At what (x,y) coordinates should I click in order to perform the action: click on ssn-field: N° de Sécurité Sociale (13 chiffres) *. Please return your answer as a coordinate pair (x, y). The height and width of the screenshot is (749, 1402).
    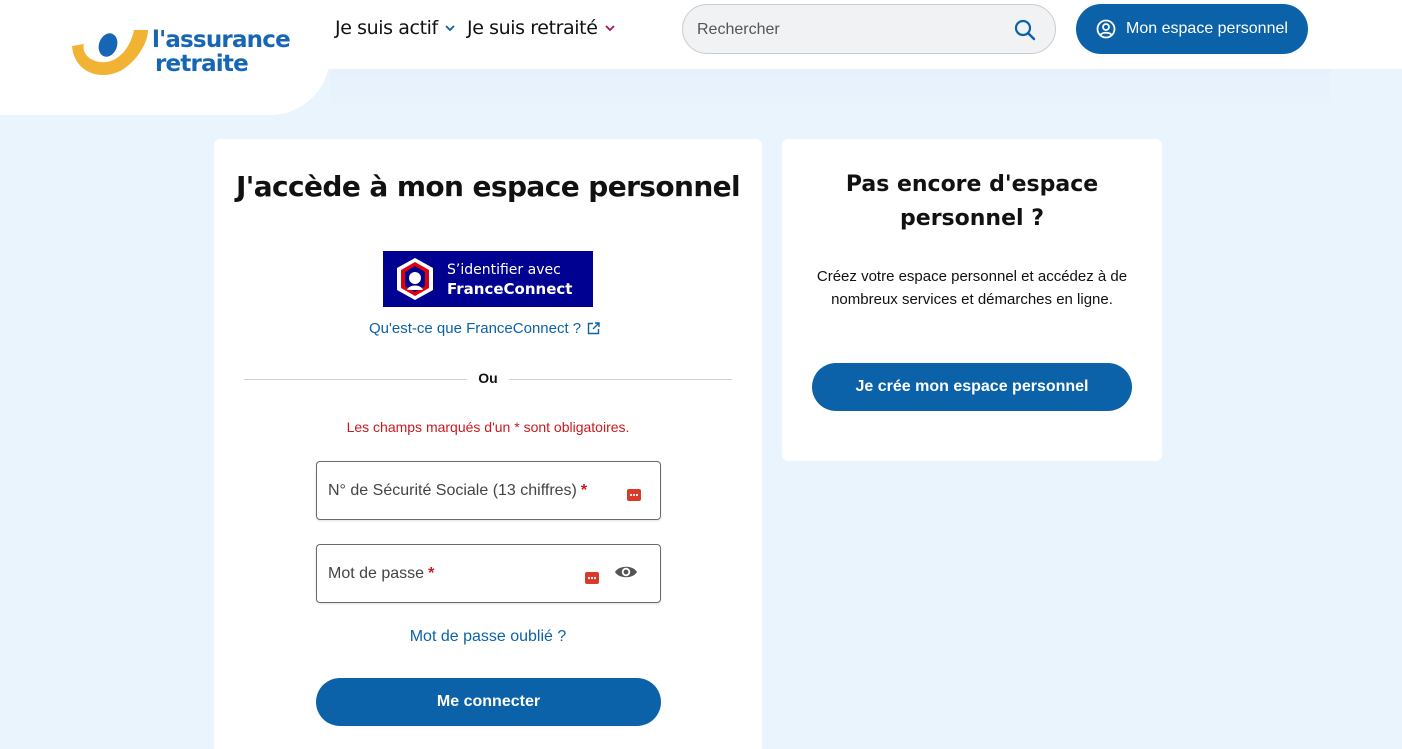
    Looking at the image, I should click on (488, 490).